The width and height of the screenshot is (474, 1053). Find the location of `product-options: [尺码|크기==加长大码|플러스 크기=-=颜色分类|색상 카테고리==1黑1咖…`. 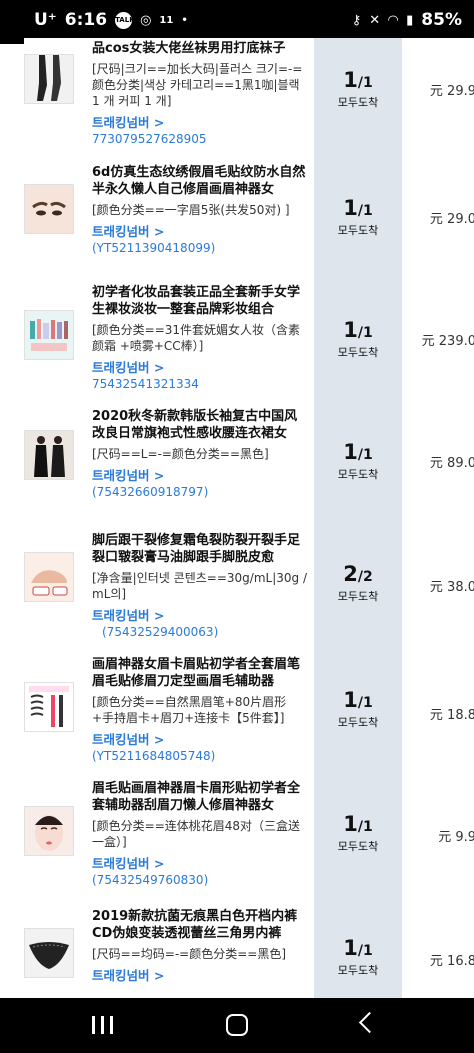

product-options: [尺码|크기==加长大码|플러스 크기=-=颜色分类|색상 카테고리==1黑1咖… is located at coordinates (197, 85).